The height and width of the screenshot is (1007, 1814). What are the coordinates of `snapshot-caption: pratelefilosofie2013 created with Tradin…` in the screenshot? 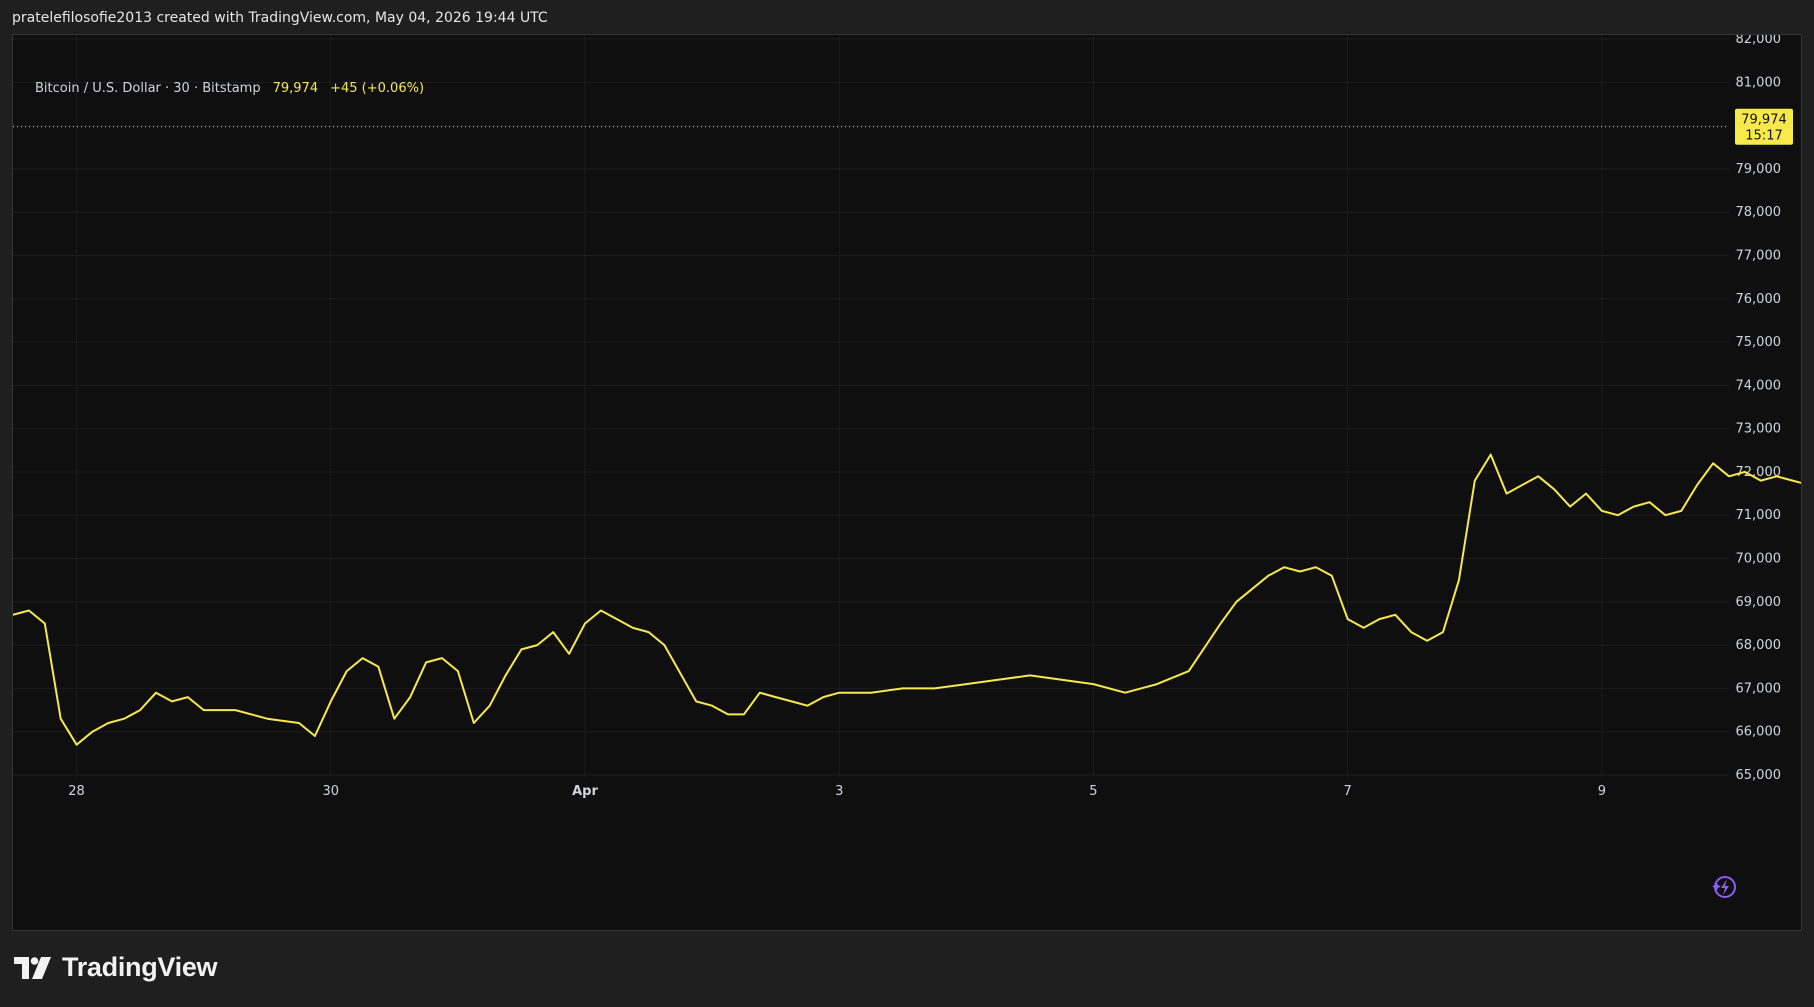 It's located at (280, 18).